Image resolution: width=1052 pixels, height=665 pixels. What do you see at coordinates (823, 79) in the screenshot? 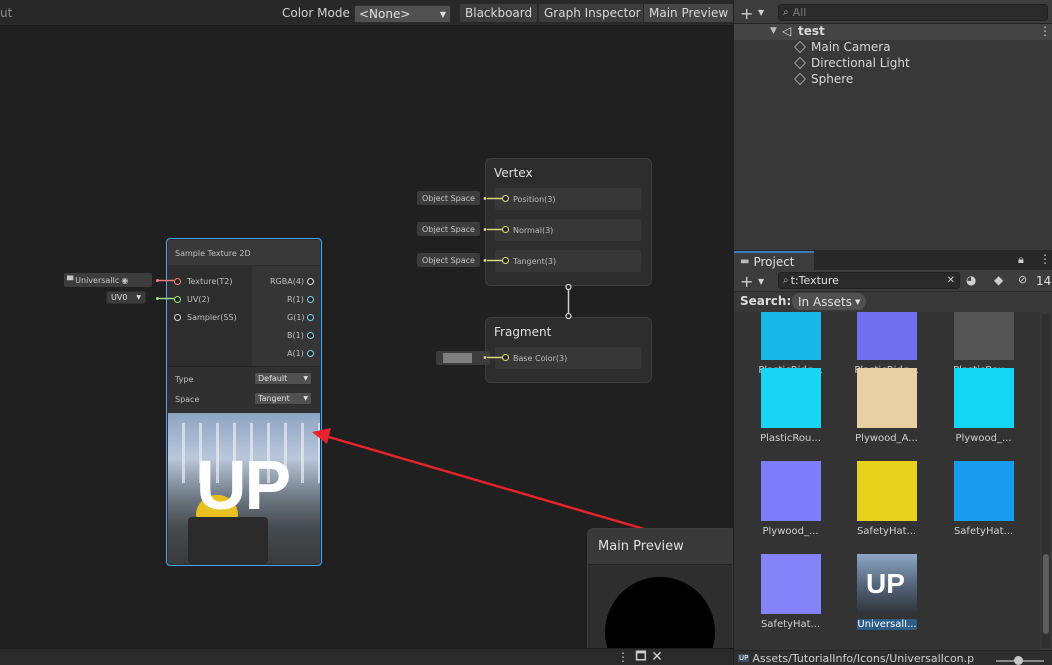
I see `hierarchy-item-sphere: Sphere` at bounding box center [823, 79].